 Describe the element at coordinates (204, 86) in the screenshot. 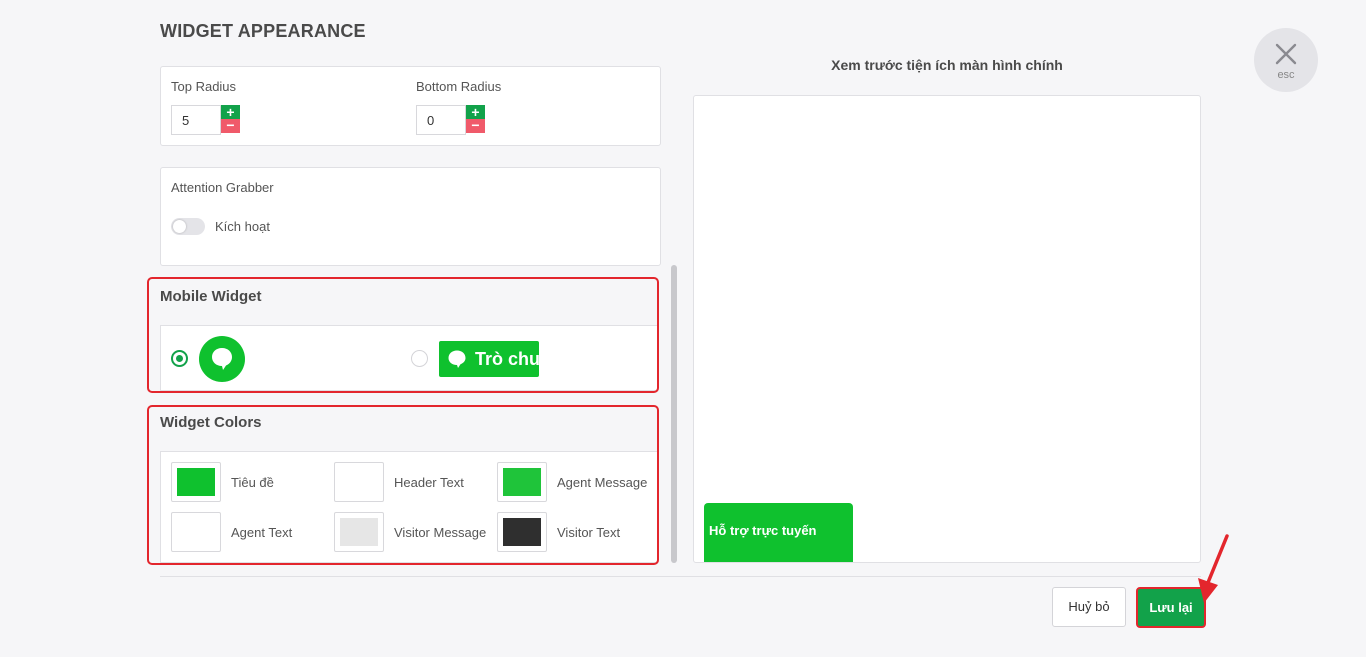

I see `top-radius-label: Top Radius` at that location.